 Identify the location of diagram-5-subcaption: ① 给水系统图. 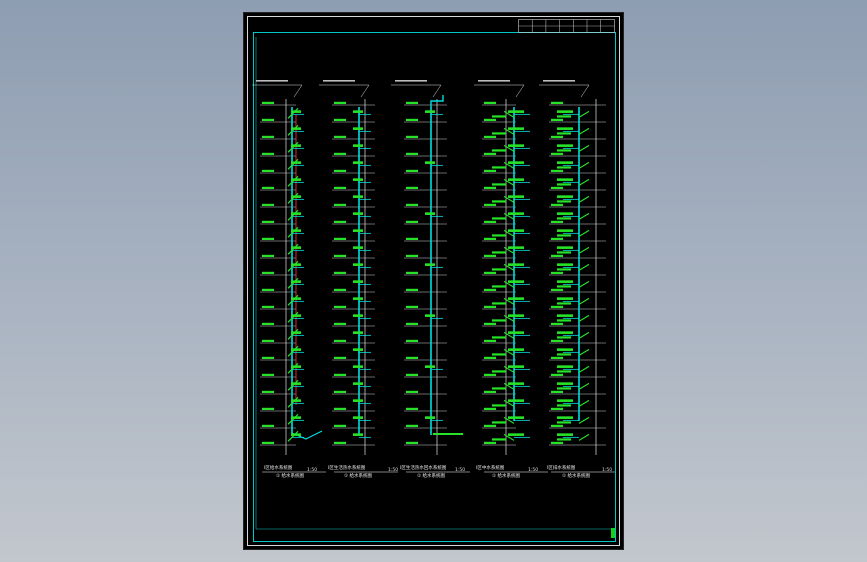
(576, 476).